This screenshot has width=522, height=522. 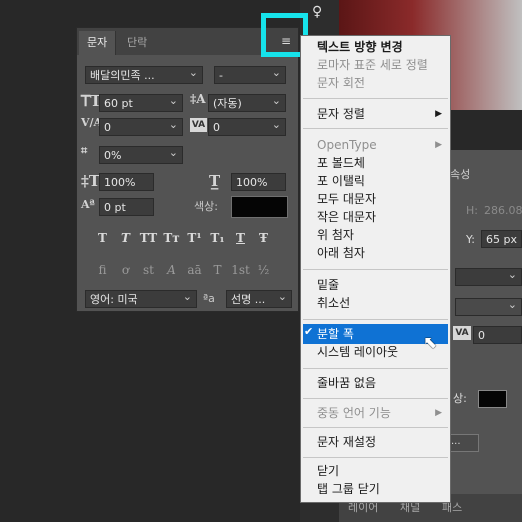 I want to click on properties-dropdown, so click(x=488, y=276).